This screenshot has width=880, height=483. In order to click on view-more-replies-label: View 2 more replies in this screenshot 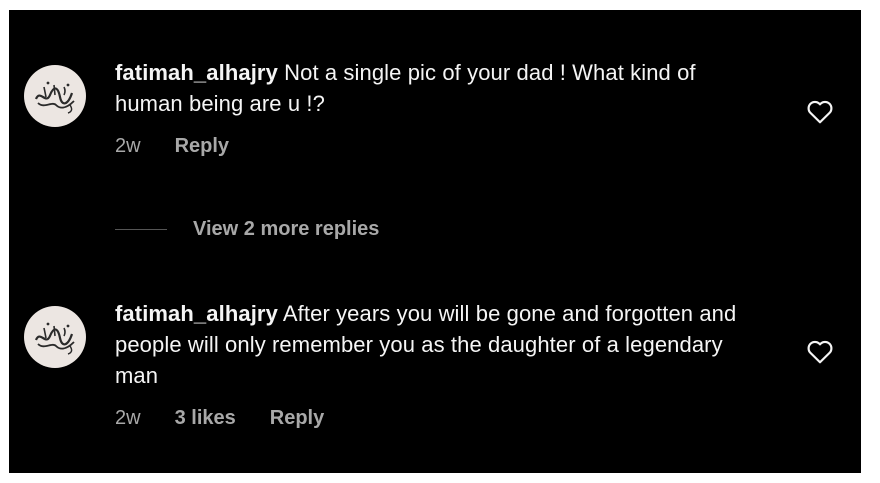, I will do `click(286, 229)`.